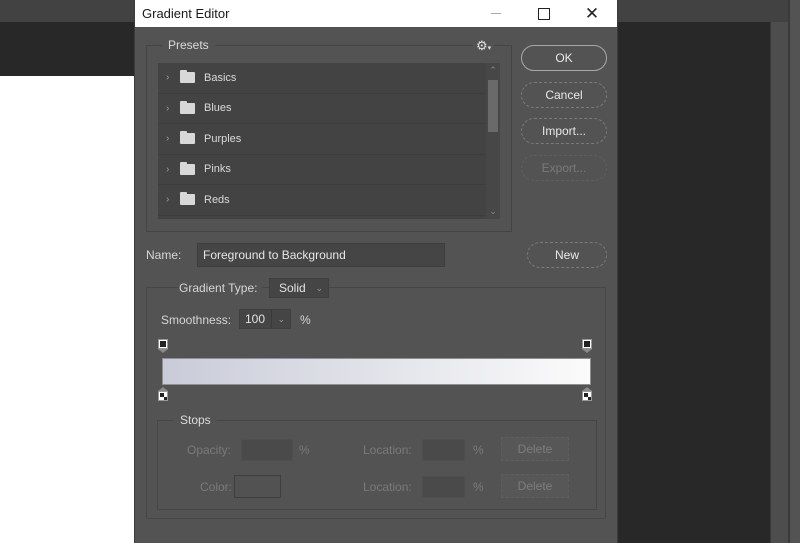 The width and height of the screenshot is (800, 543). What do you see at coordinates (209, 450) in the screenshot?
I see `opacity-label: Opacity:` at bounding box center [209, 450].